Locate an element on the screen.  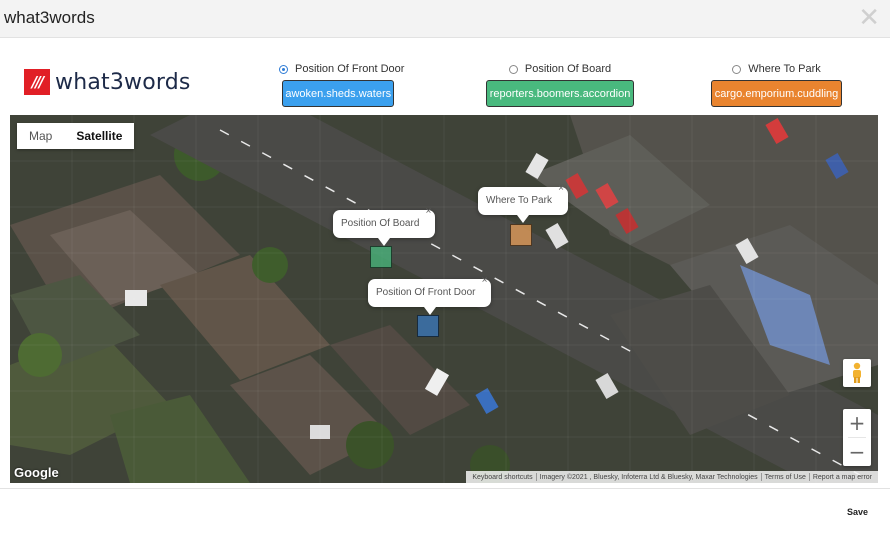
keyboard-shortcuts-link: Keyboard shortcuts is located at coordinates (502, 477).